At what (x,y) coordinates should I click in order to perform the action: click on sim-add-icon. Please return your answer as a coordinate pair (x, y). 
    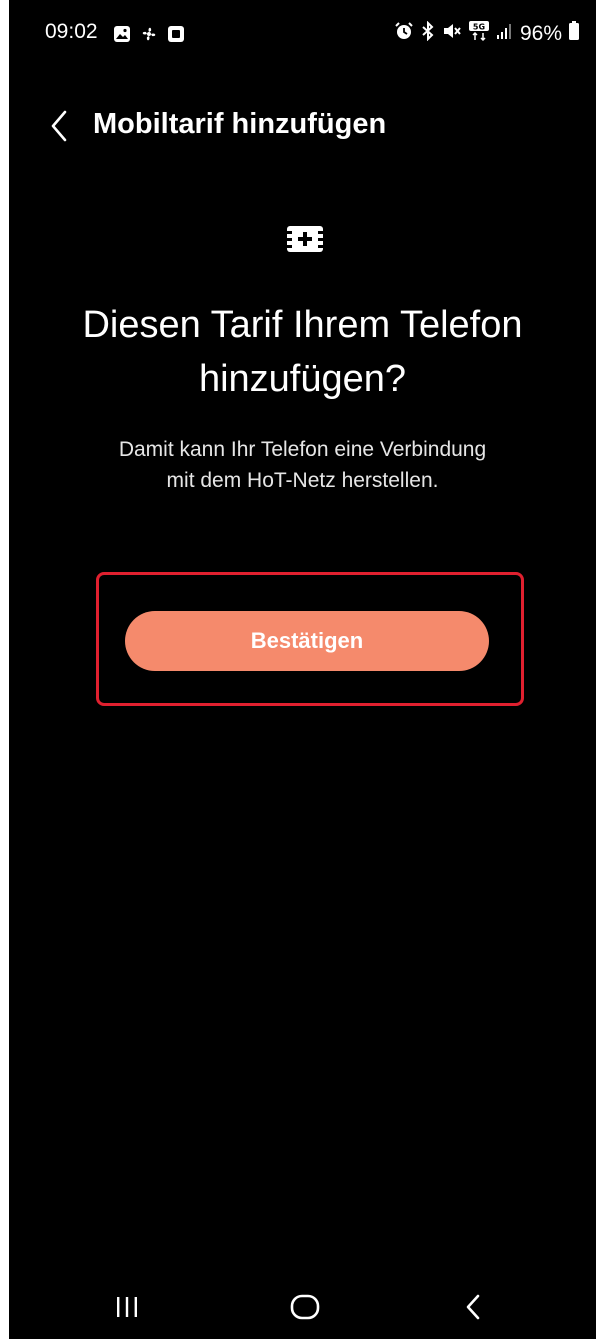
    Looking at the image, I should click on (305, 239).